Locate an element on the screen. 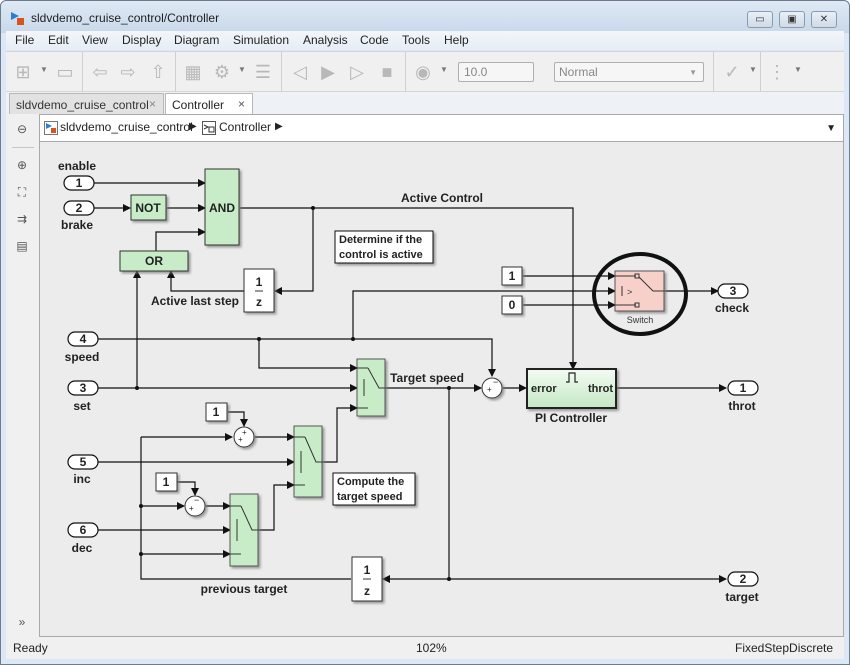 This screenshot has width=850, height=665. dec-switch is located at coordinates (244, 530).